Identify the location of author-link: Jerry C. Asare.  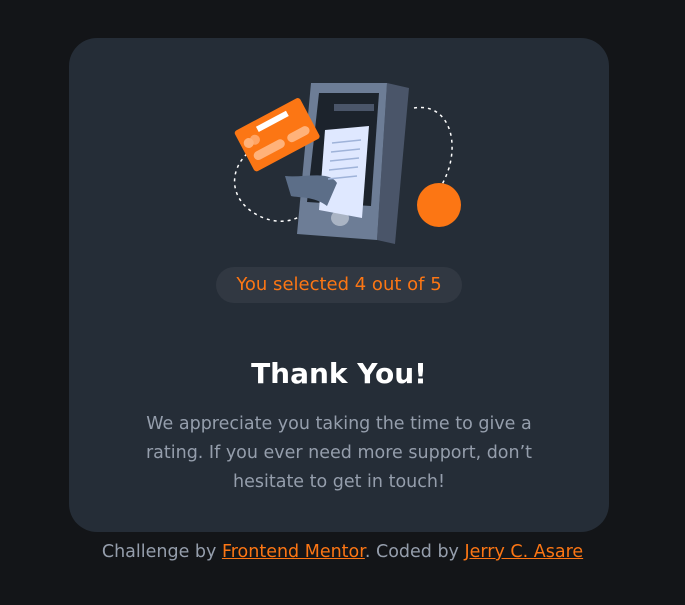
(523, 552).